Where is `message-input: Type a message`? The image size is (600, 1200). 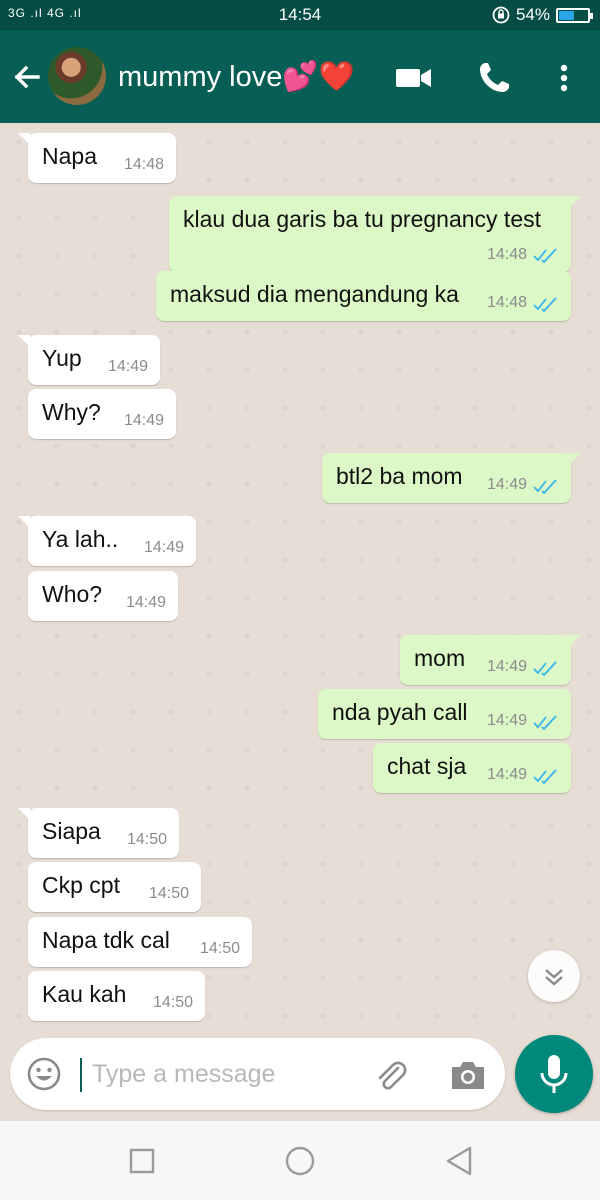 message-input: Type a message is located at coordinates (183, 1074).